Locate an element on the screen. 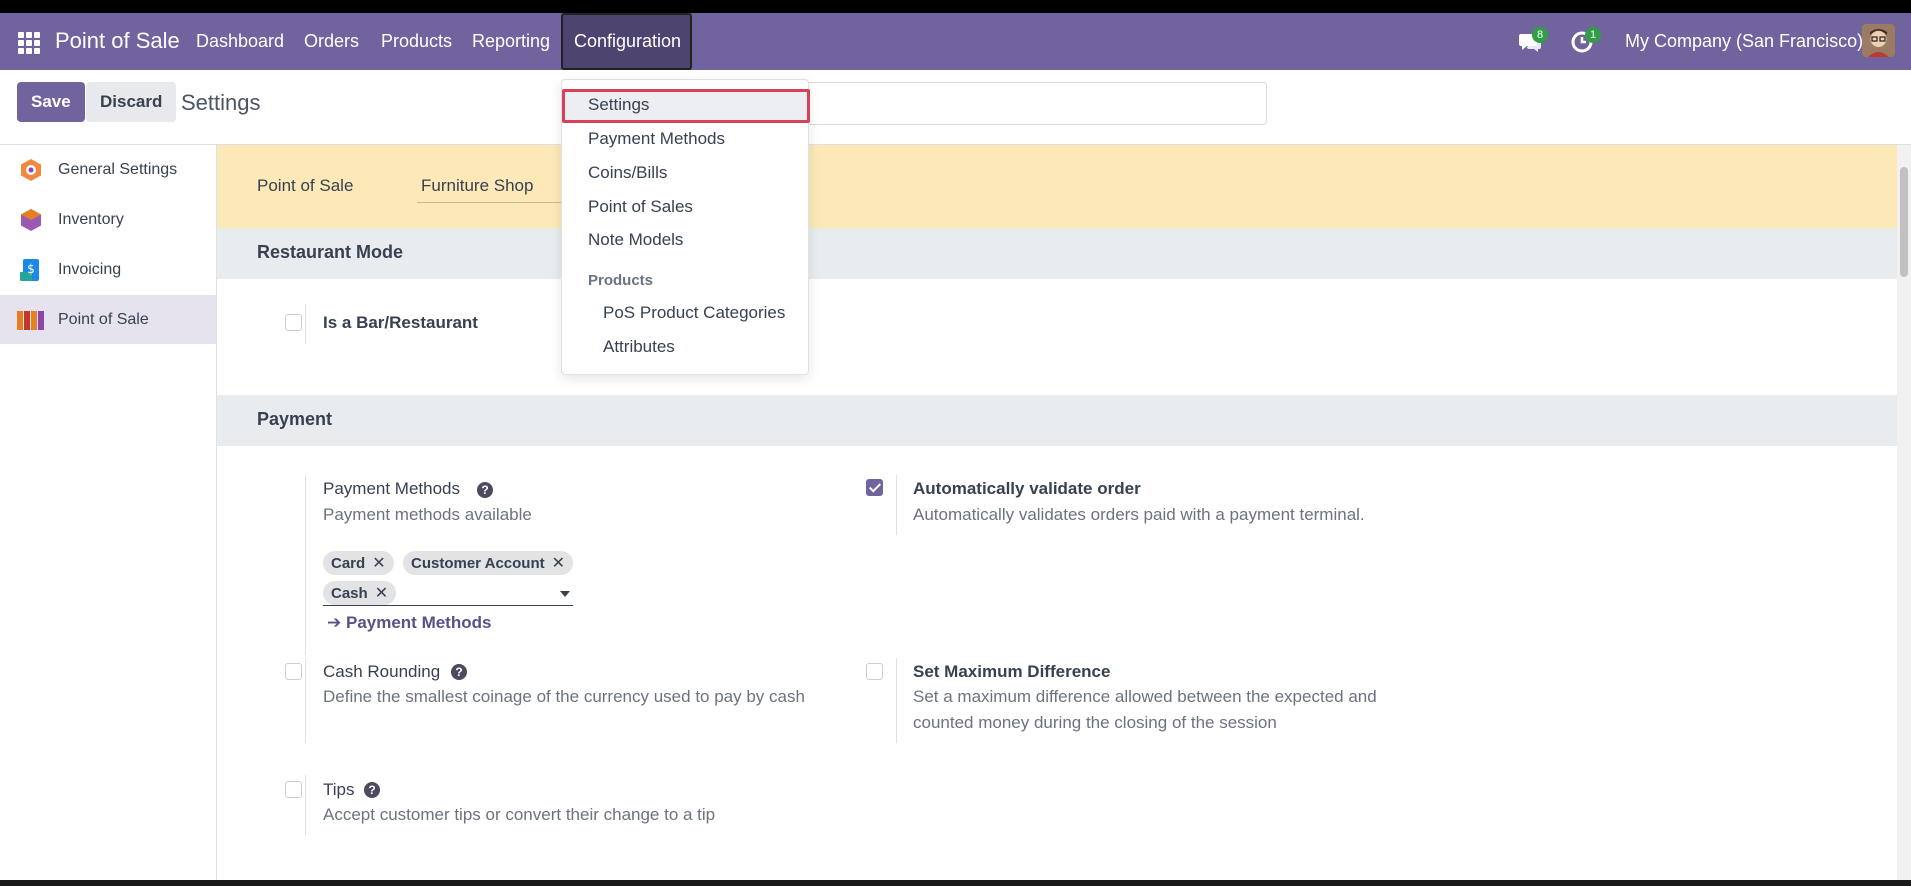  window-top-strip is located at coordinates (955, 6).